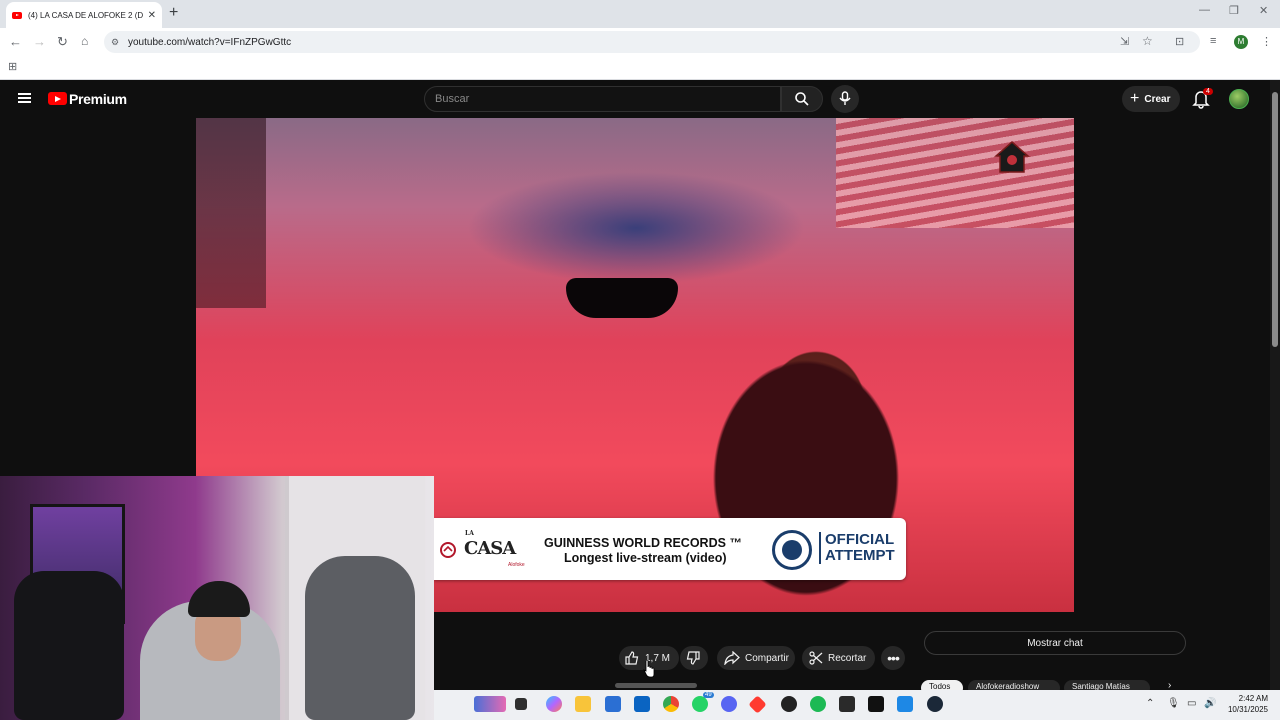  What do you see at coordinates (469, 533) in the screenshot?
I see `la-casa-small: LA` at bounding box center [469, 533].